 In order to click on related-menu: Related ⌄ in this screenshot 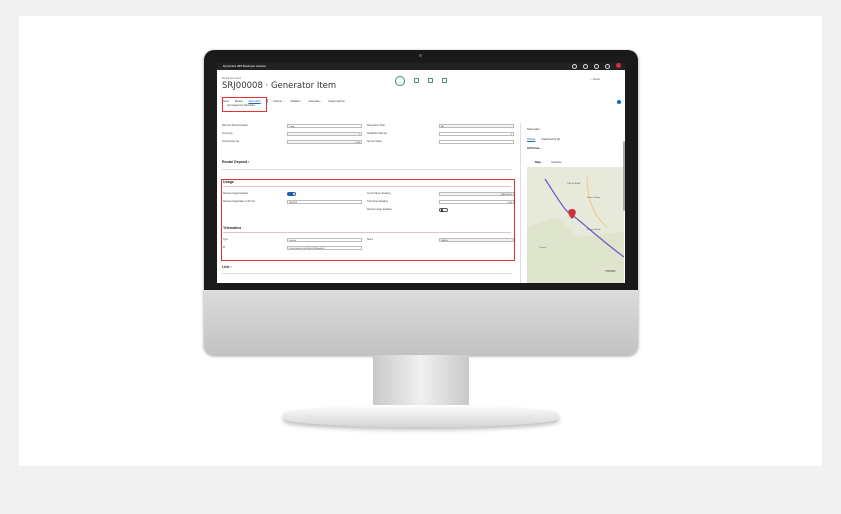, I will do `click(297, 101)`.